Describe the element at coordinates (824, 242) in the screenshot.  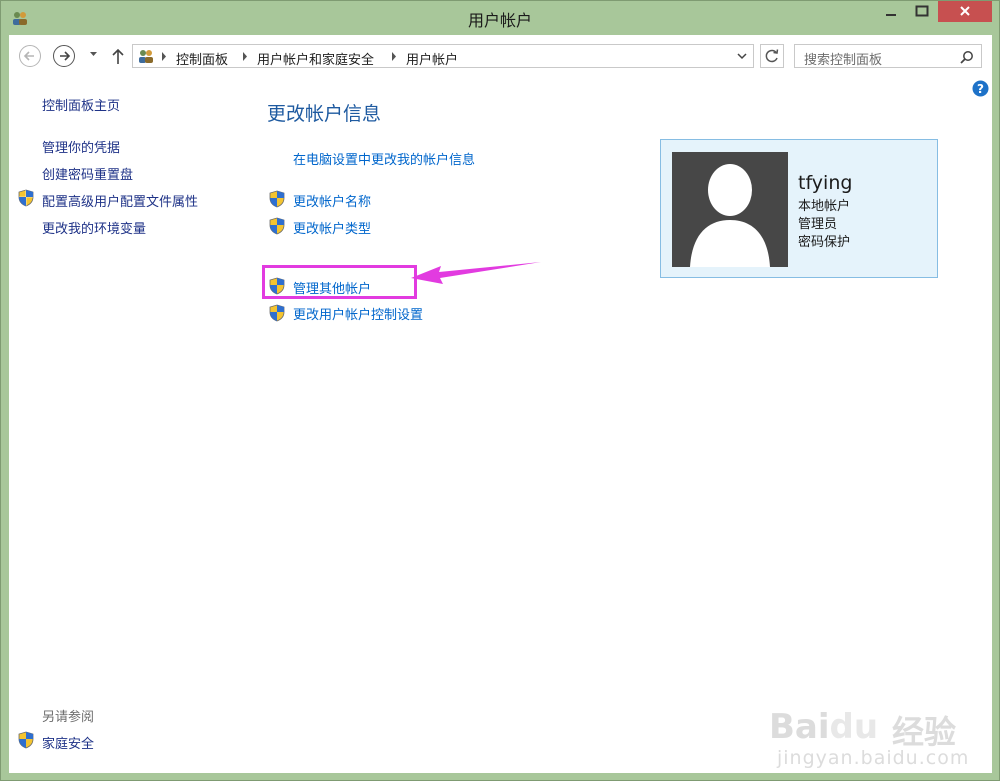
I see `account-protection: 密码保护` at that location.